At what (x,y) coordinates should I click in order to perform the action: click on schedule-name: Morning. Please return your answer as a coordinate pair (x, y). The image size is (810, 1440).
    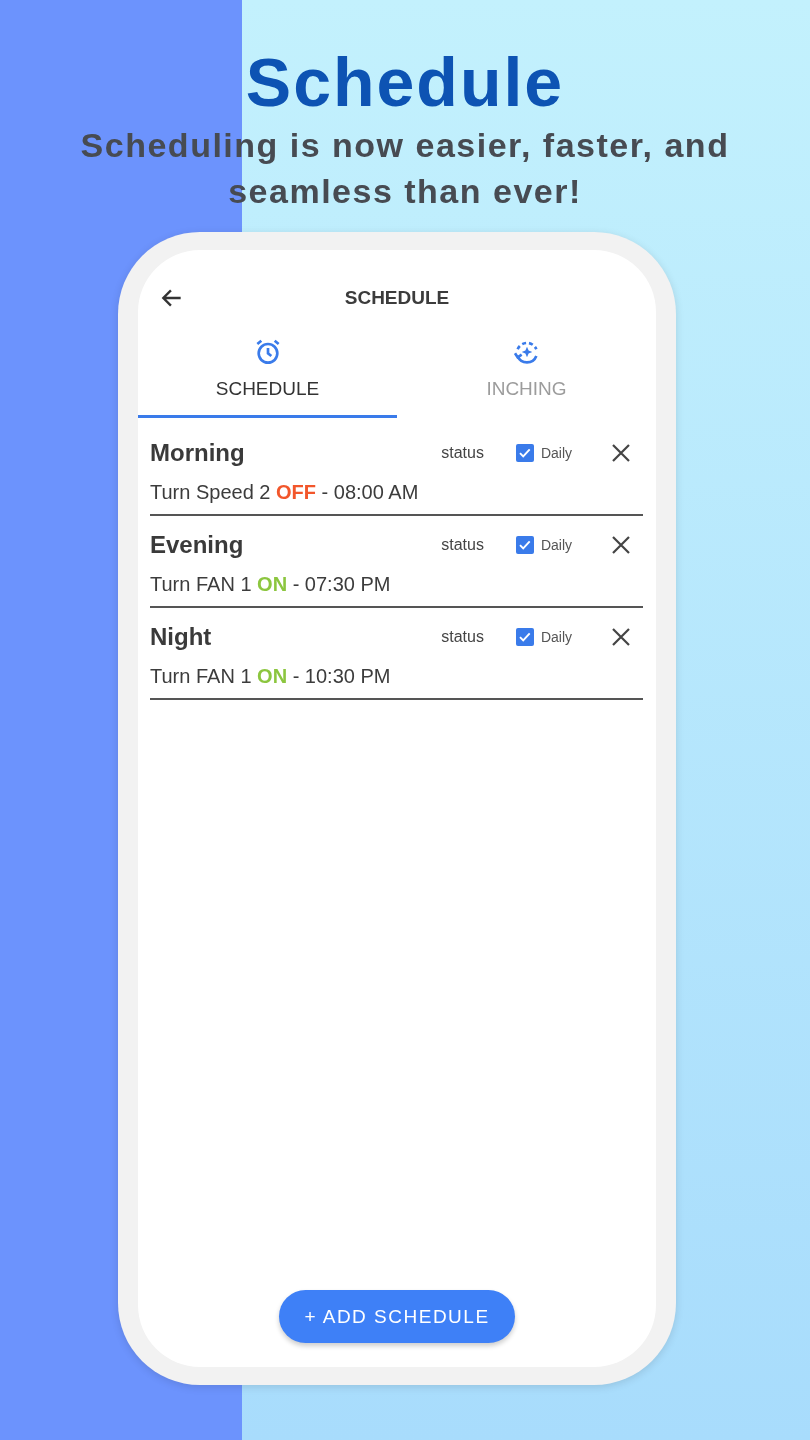
    Looking at the image, I should click on (198, 453).